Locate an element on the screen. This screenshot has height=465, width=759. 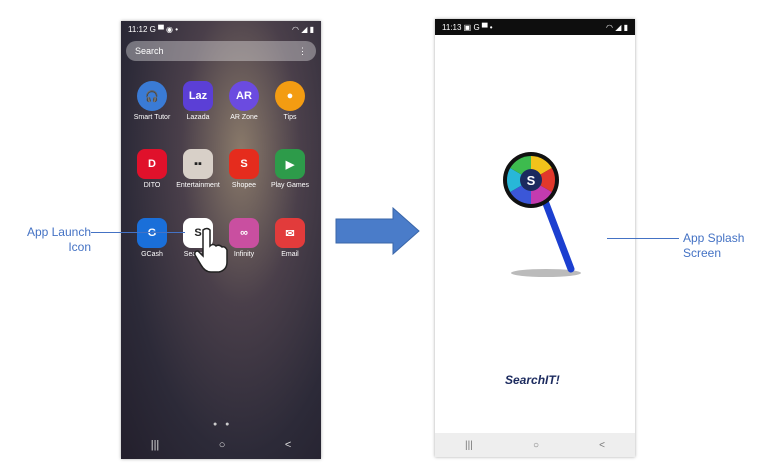
page-indicator: ● ● is located at coordinates (223, 424).